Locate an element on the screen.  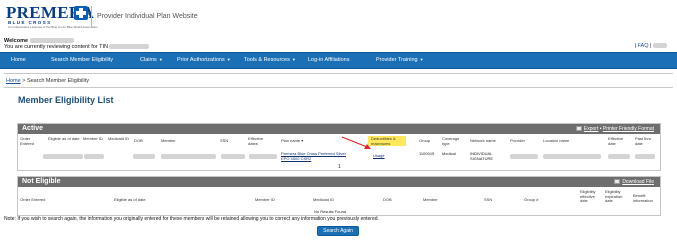
download-file-link: Download File is located at coordinates (638, 182).